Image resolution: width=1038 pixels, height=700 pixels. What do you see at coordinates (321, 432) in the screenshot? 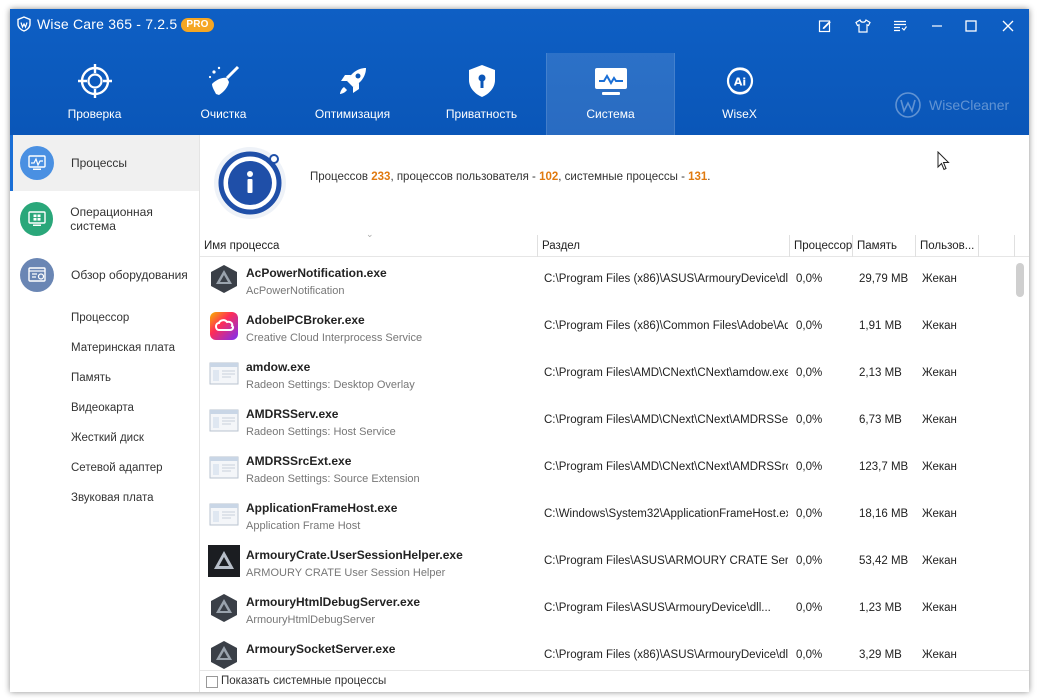
I see `process-description: Radeon Settings: Host Service` at bounding box center [321, 432].